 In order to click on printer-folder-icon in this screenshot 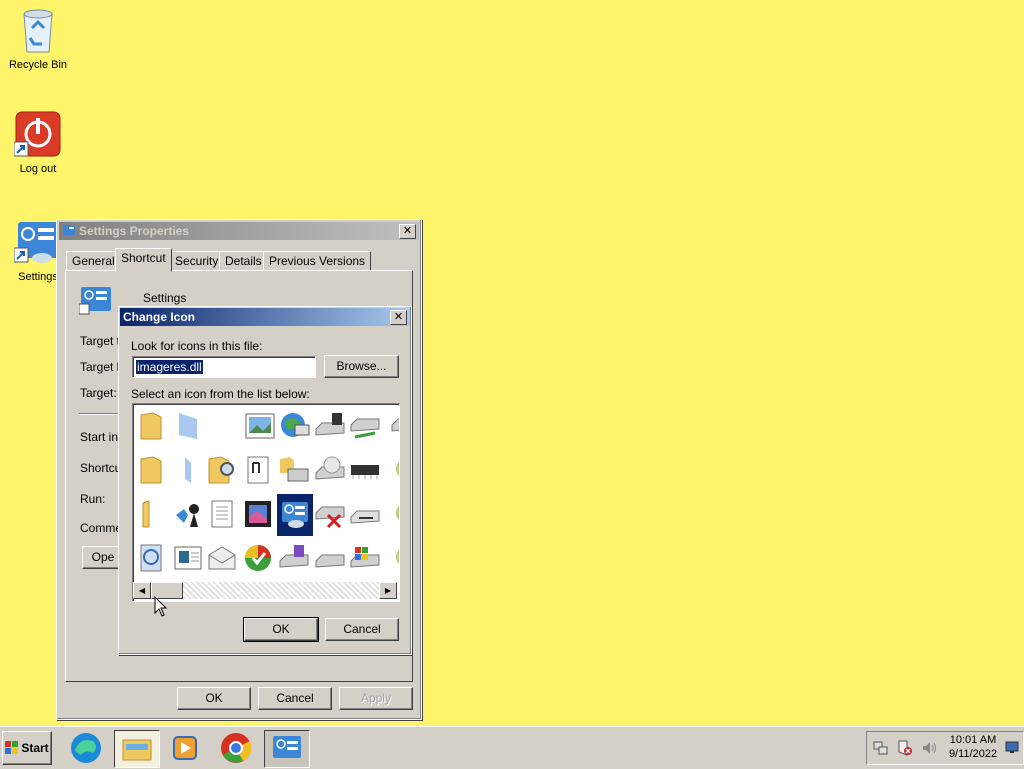, I will do `click(294, 470)`.